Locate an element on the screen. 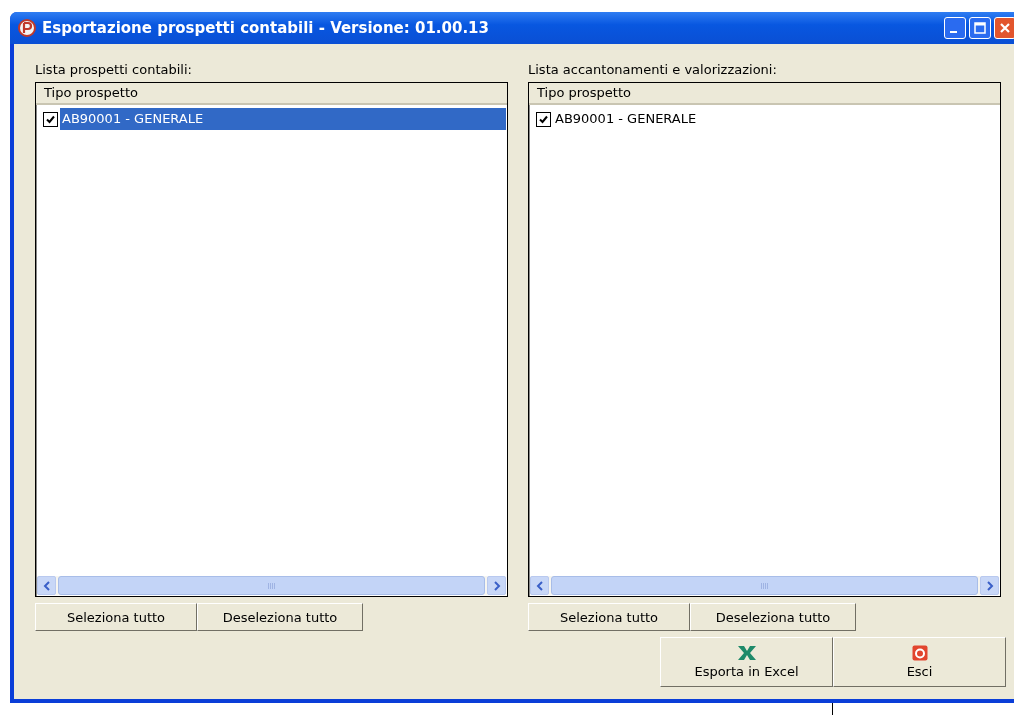  close-icon is located at coordinates (1005, 28).